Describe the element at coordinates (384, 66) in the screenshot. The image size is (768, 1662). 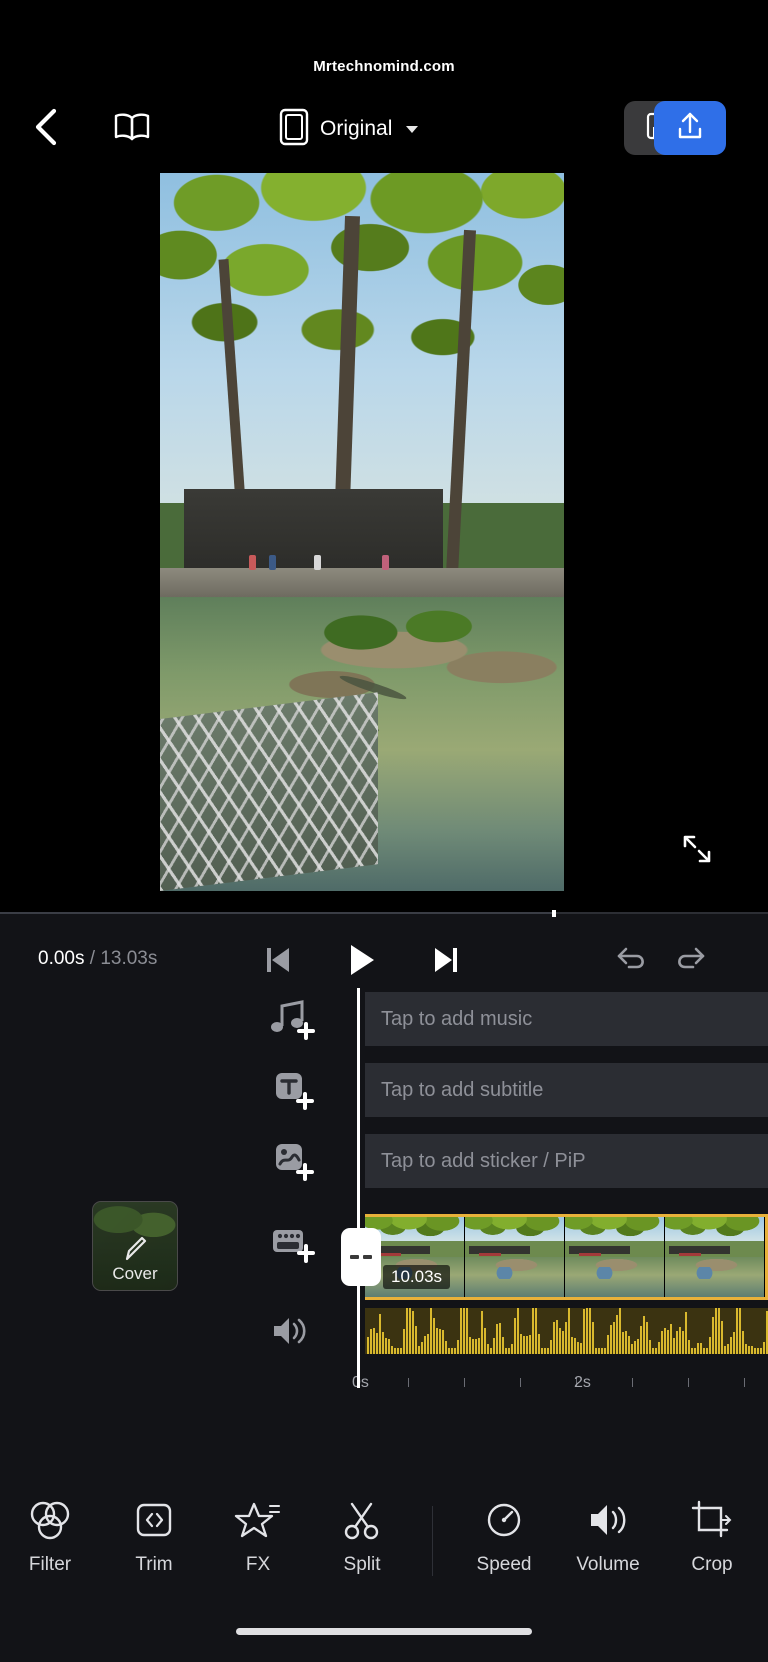
I see `watermark-text: Mrtechnomind.com` at that location.